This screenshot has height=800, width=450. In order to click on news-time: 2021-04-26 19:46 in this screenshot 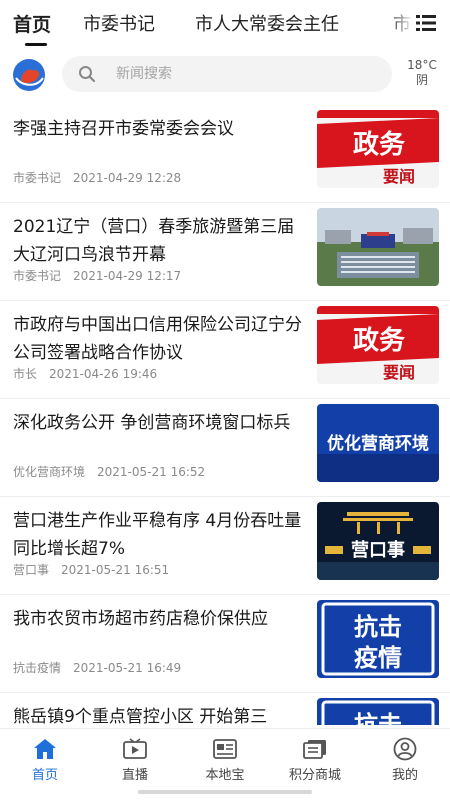, I will do `click(103, 374)`.